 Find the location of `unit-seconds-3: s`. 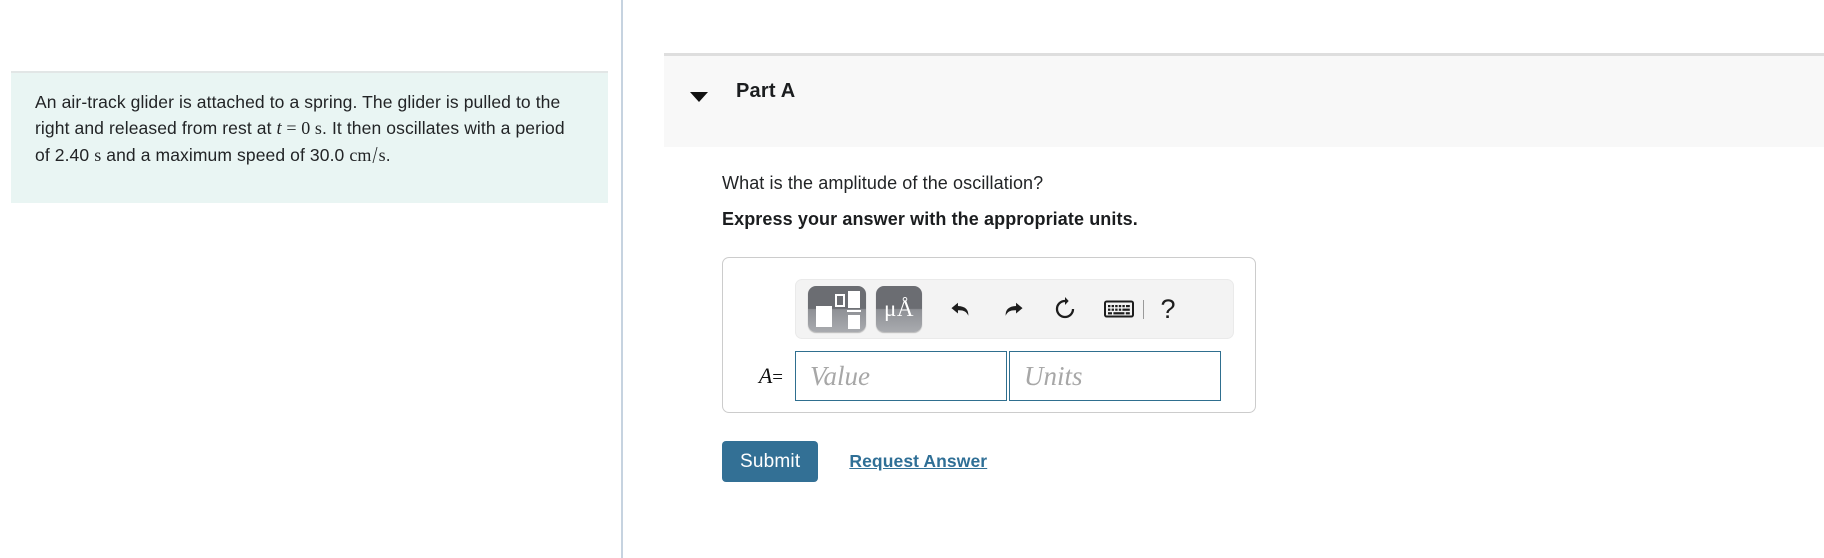

unit-seconds-3: s is located at coordinates (382, 155).